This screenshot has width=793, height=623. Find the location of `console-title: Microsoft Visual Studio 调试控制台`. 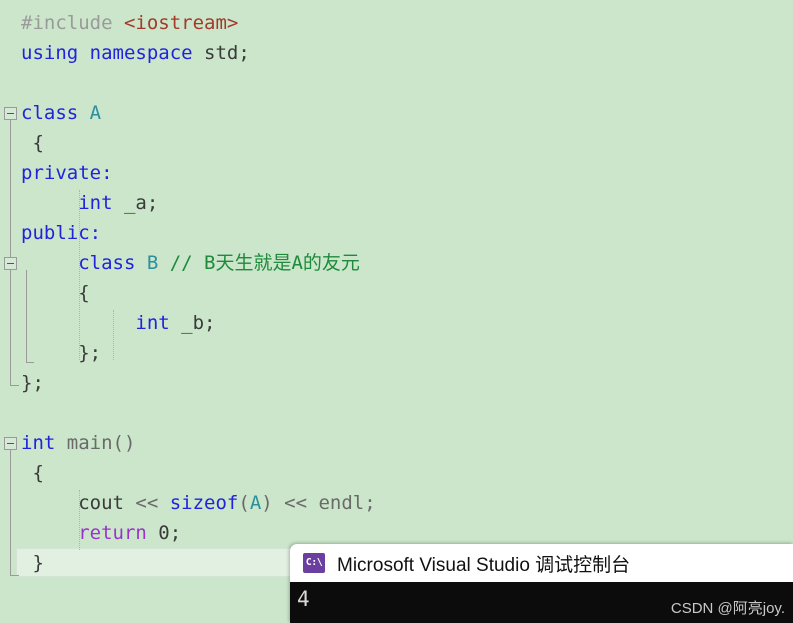

console-title: Microsoft Visual Studio 调试控制台 is located at coordinates (484, 565).